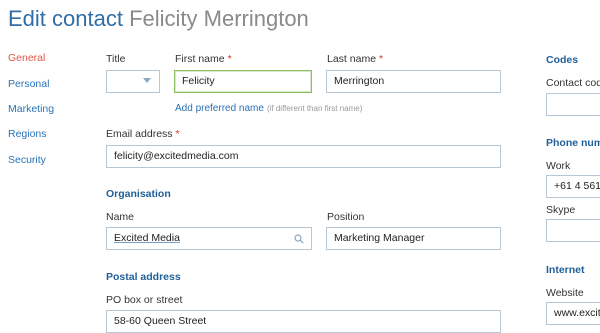 Image resolution: width=600 pixels, height=333 pixels. What do you see at coordinates (143, 277) in the screenshot?
I see `postal-address-heading: Postal address` at bounding box center [143, 277].